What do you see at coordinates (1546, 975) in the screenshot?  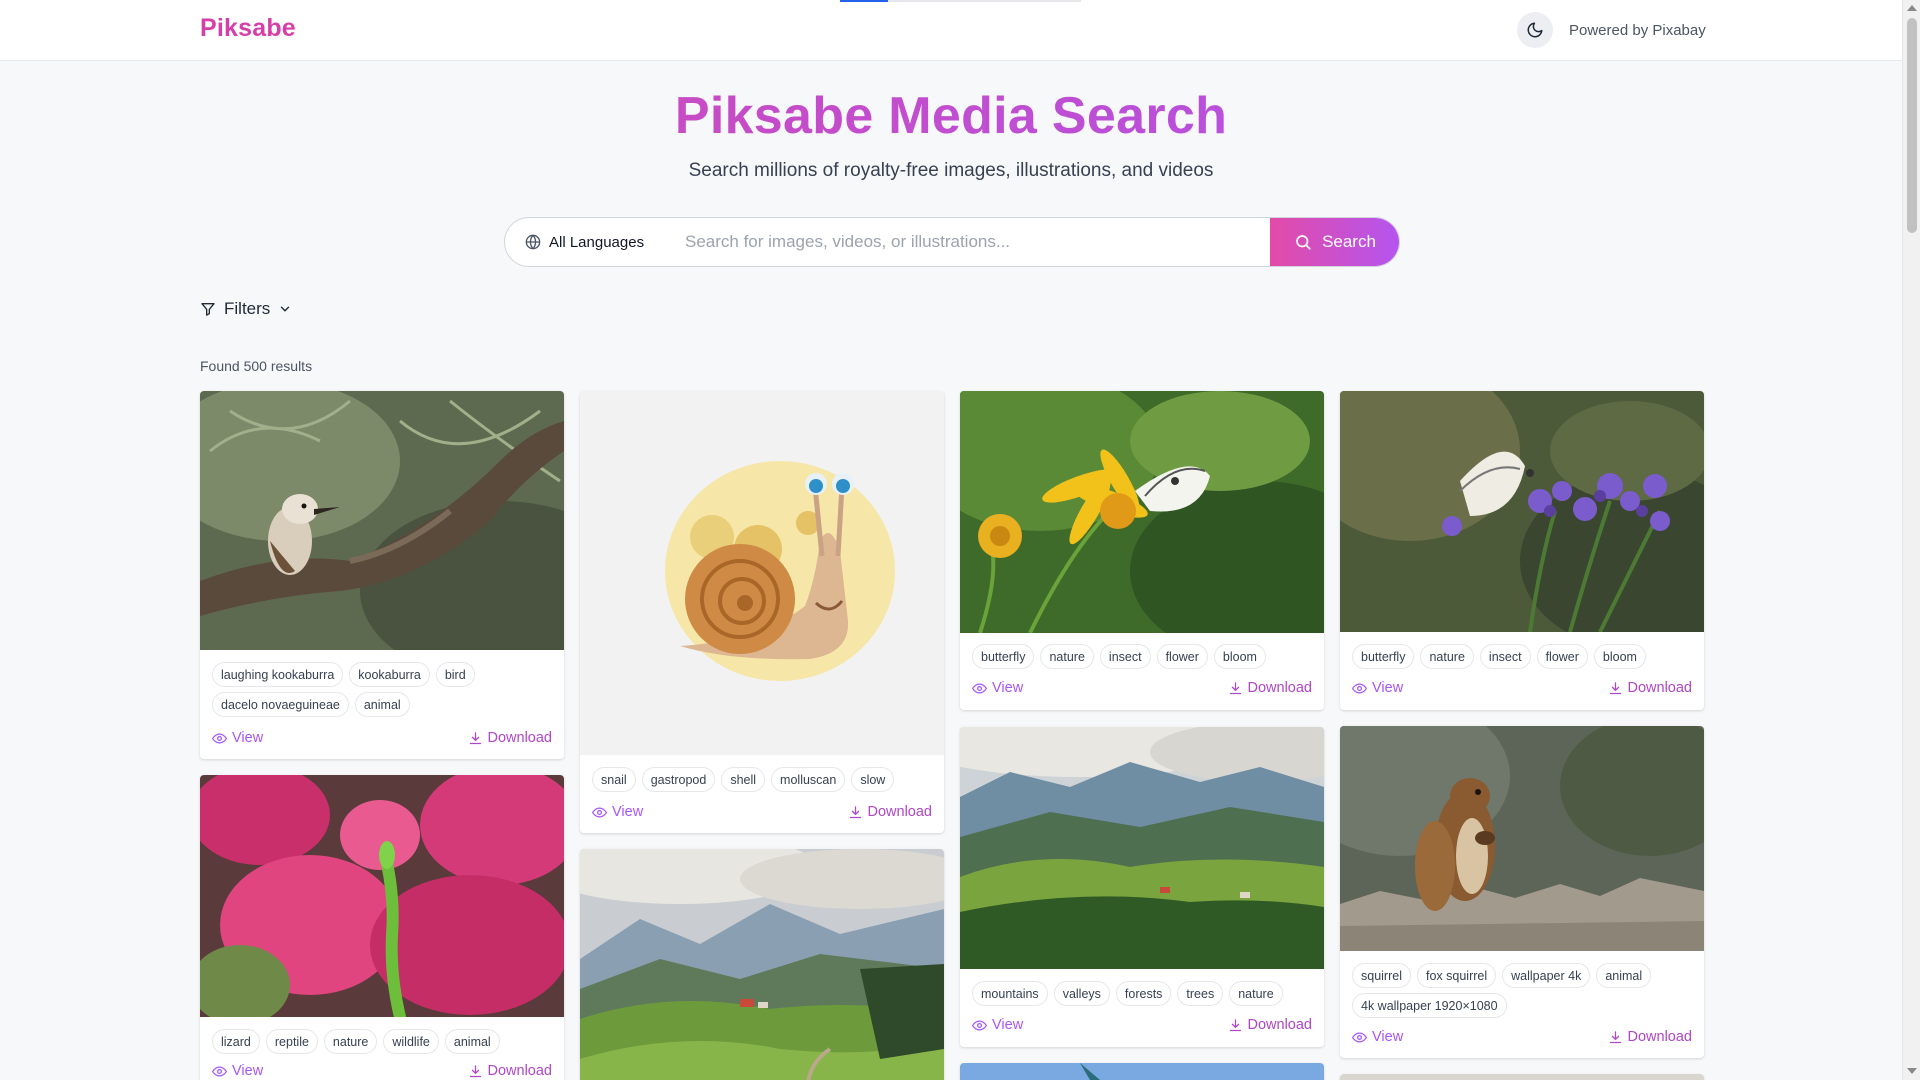 I see `tag: wallpaper 4k` at bounding box center [1546, 975].